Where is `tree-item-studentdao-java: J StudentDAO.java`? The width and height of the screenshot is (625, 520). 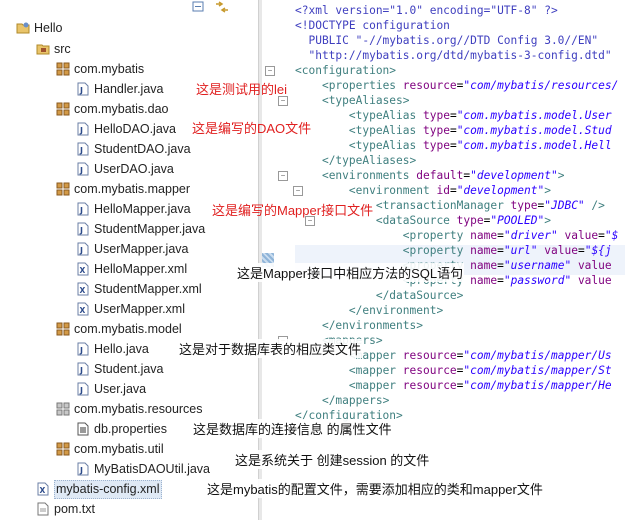
tree-item-studentdao-java: J StudentDAO.java is located at coordinates (129, 149).